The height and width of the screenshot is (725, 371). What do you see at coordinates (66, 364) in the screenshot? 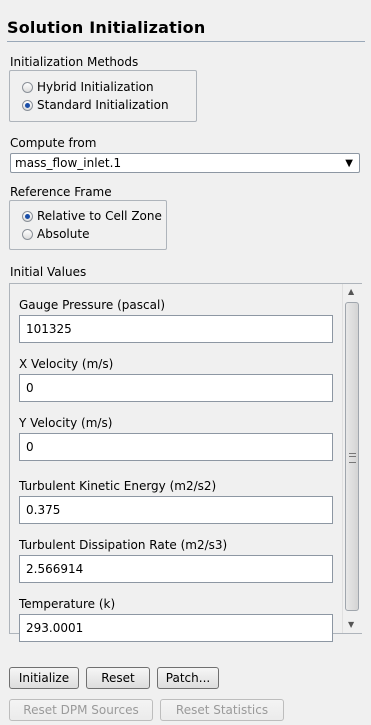
I see `x-velocity-label: X Velocity (m/s)` at bounding box center [66, 364].